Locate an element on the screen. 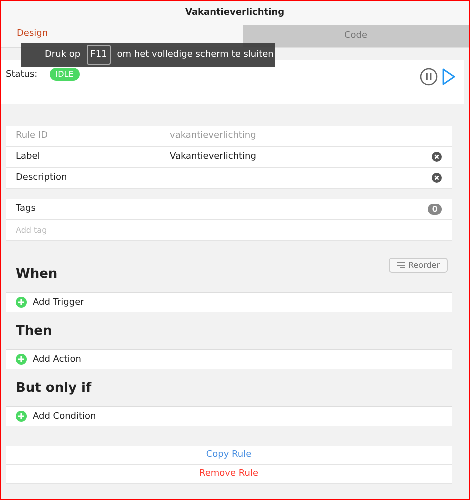 Image resolution: width=470 pixels, height=500 pixels. notice-text: Druk op is located at coordinates (63, 55).